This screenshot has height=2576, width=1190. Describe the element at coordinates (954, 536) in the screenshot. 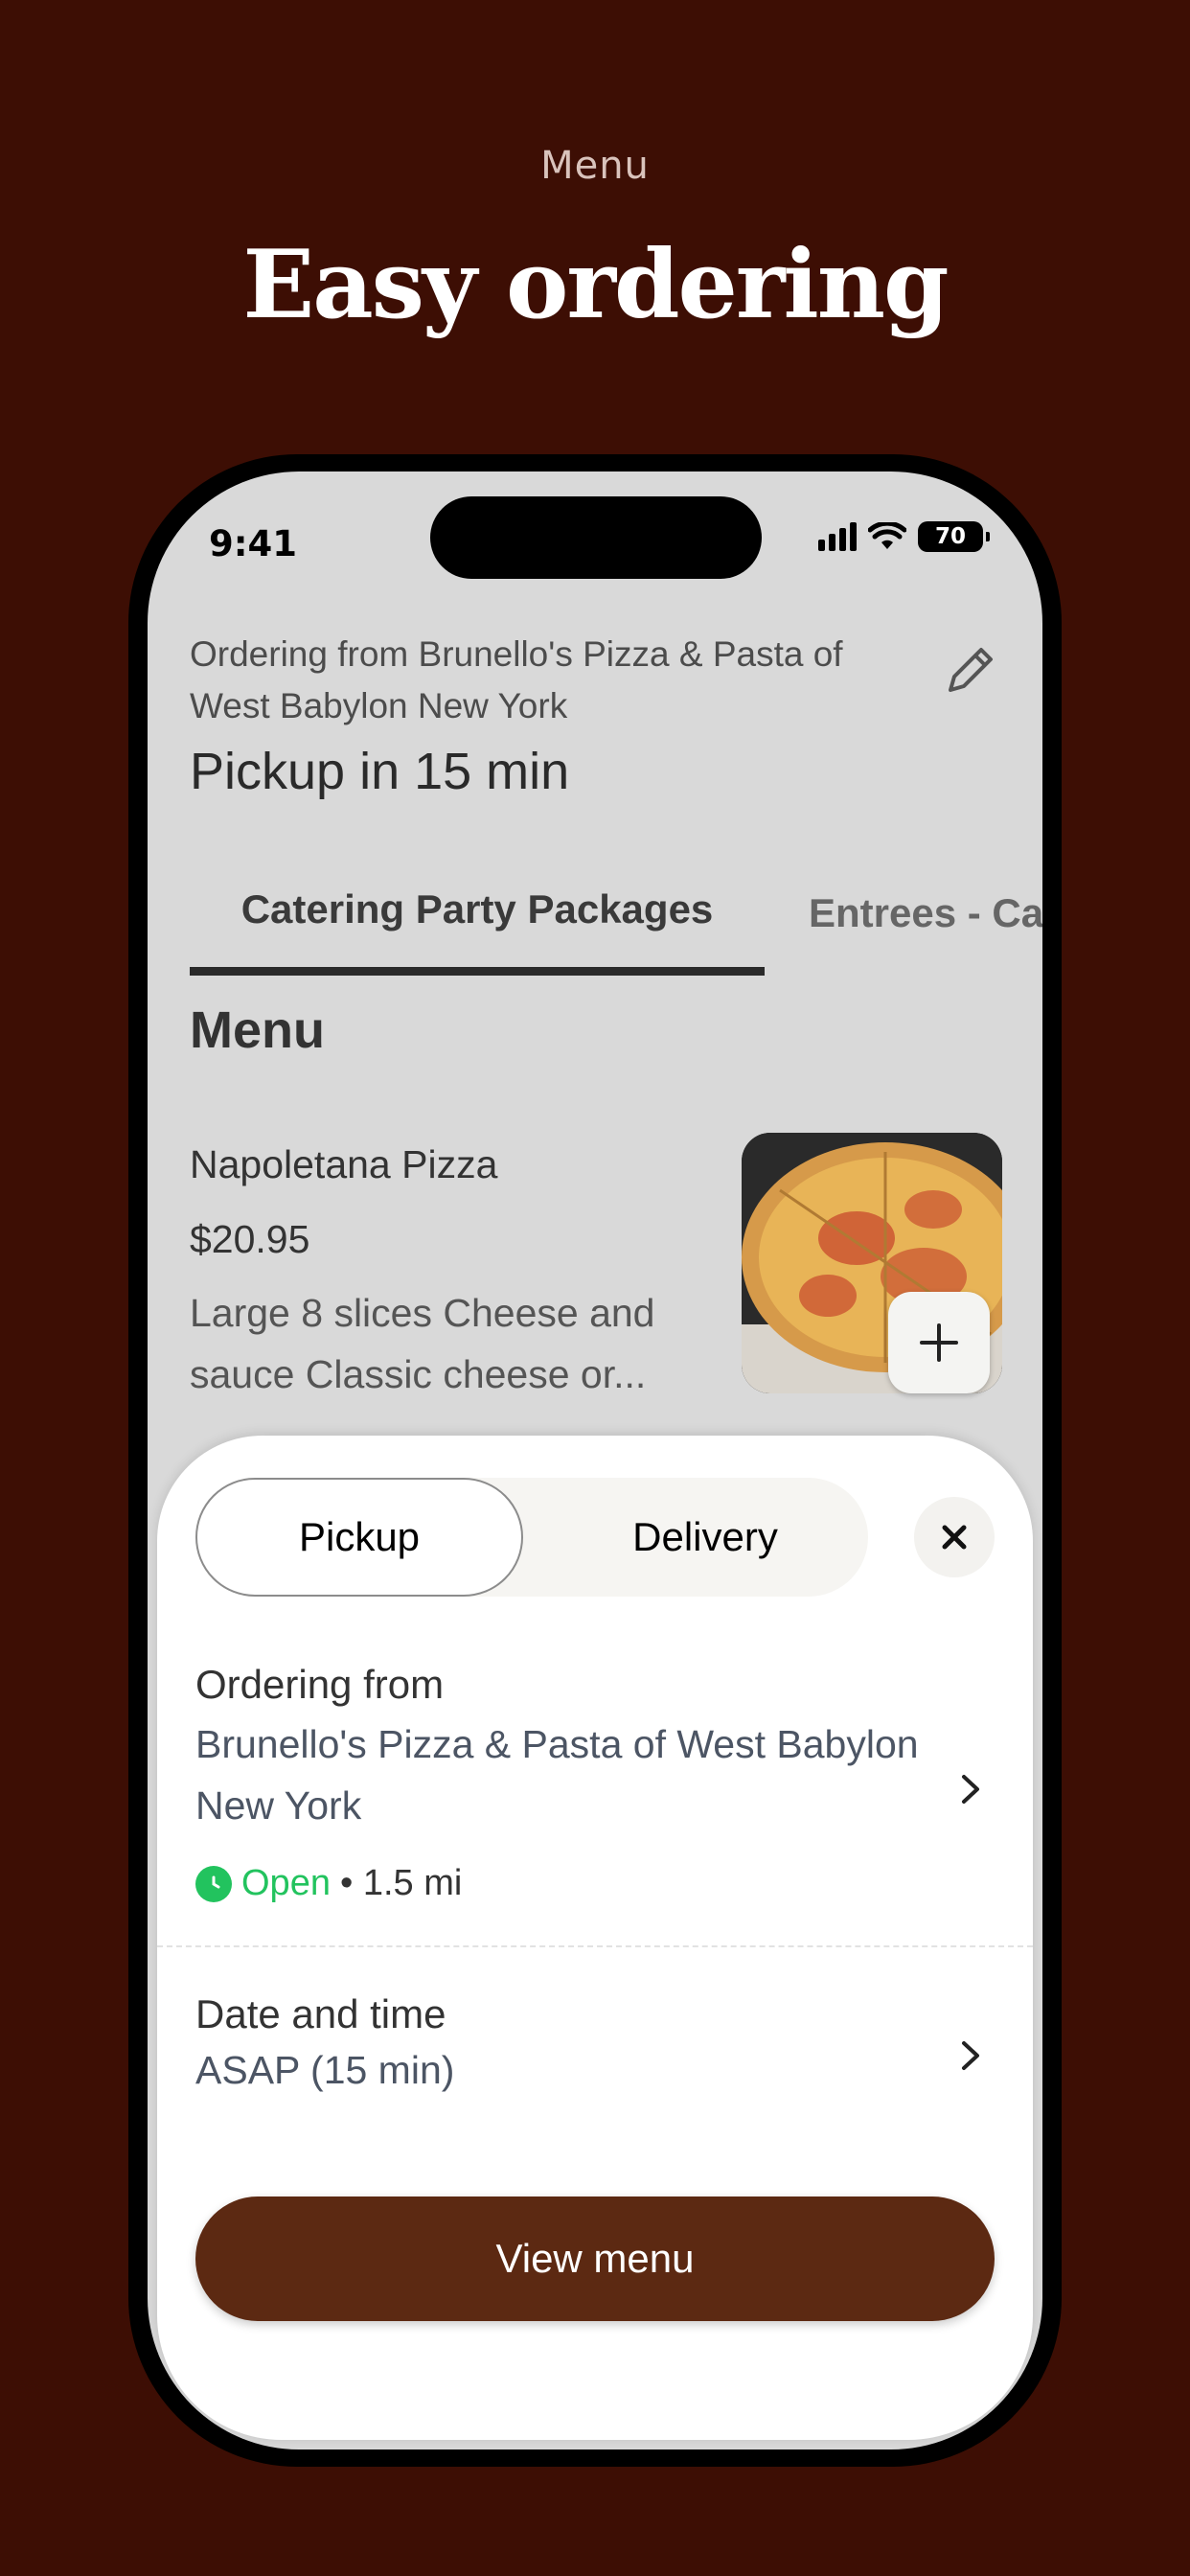

I see `battery-icon: 70` at that location.